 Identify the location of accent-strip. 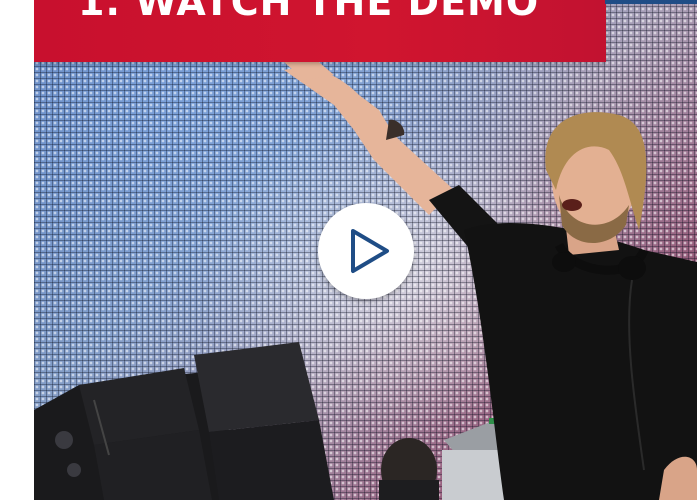
(651, 2).